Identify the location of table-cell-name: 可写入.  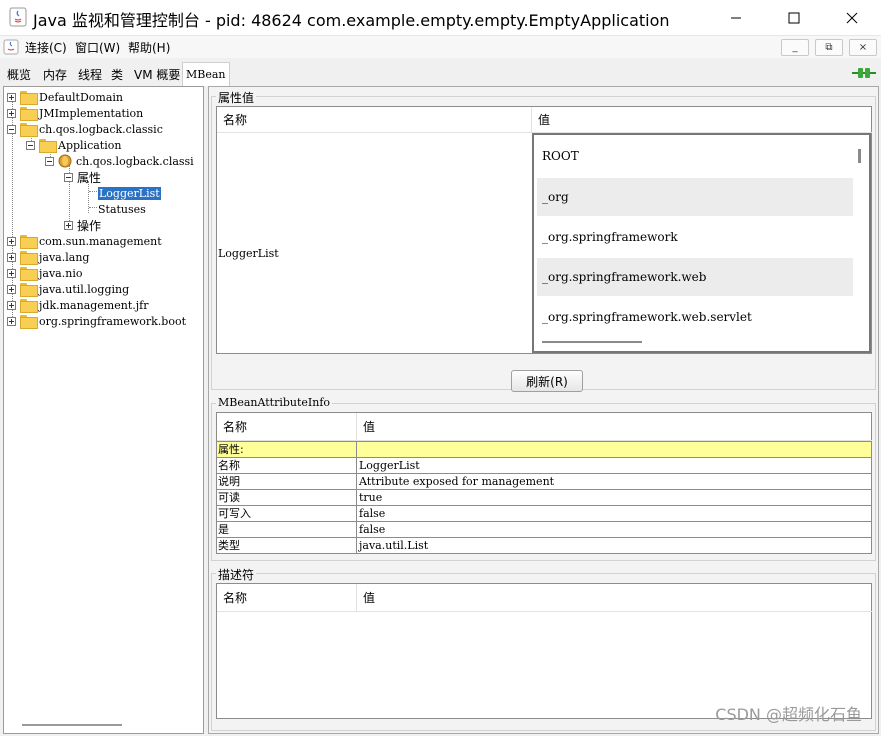
(234, 513).